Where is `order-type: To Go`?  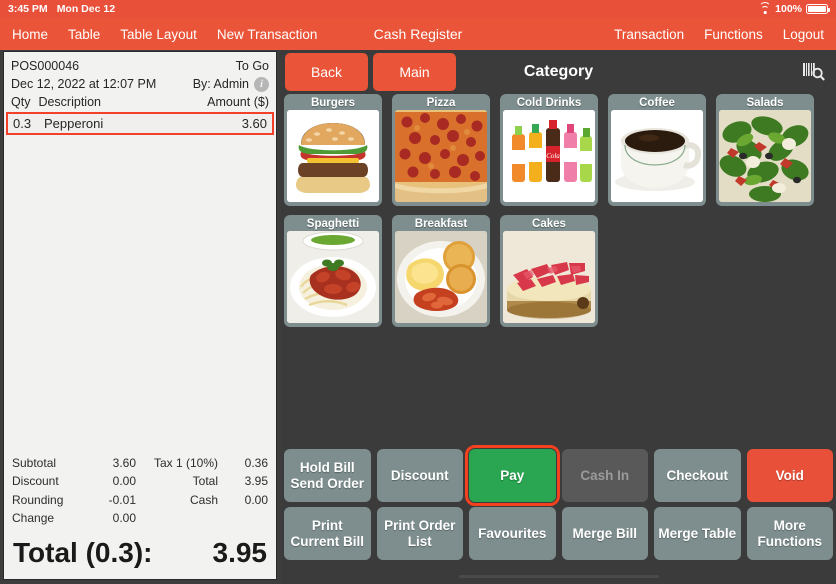
order-type: To Go is located at coordinates (252, 66).